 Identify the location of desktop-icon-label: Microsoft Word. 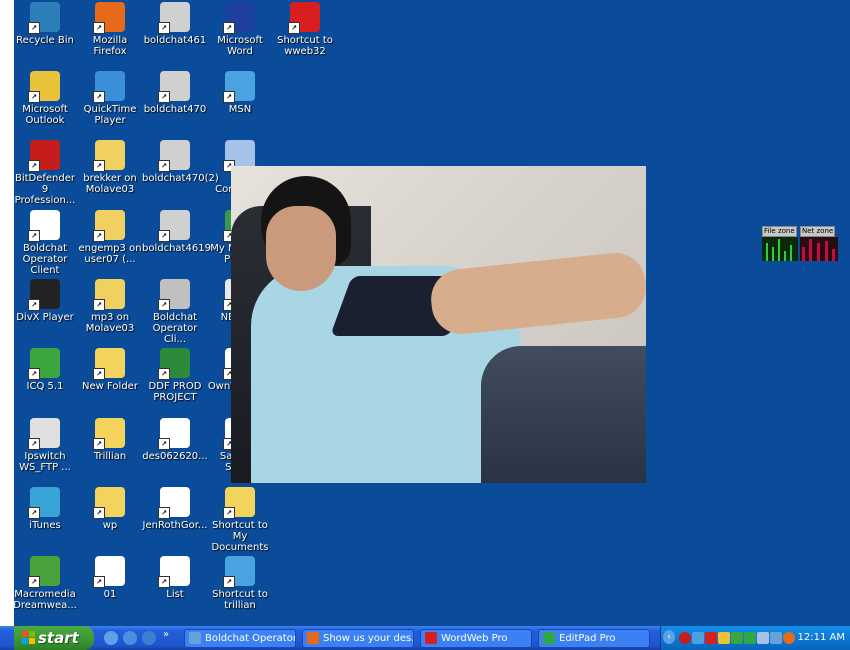
(240, 46).